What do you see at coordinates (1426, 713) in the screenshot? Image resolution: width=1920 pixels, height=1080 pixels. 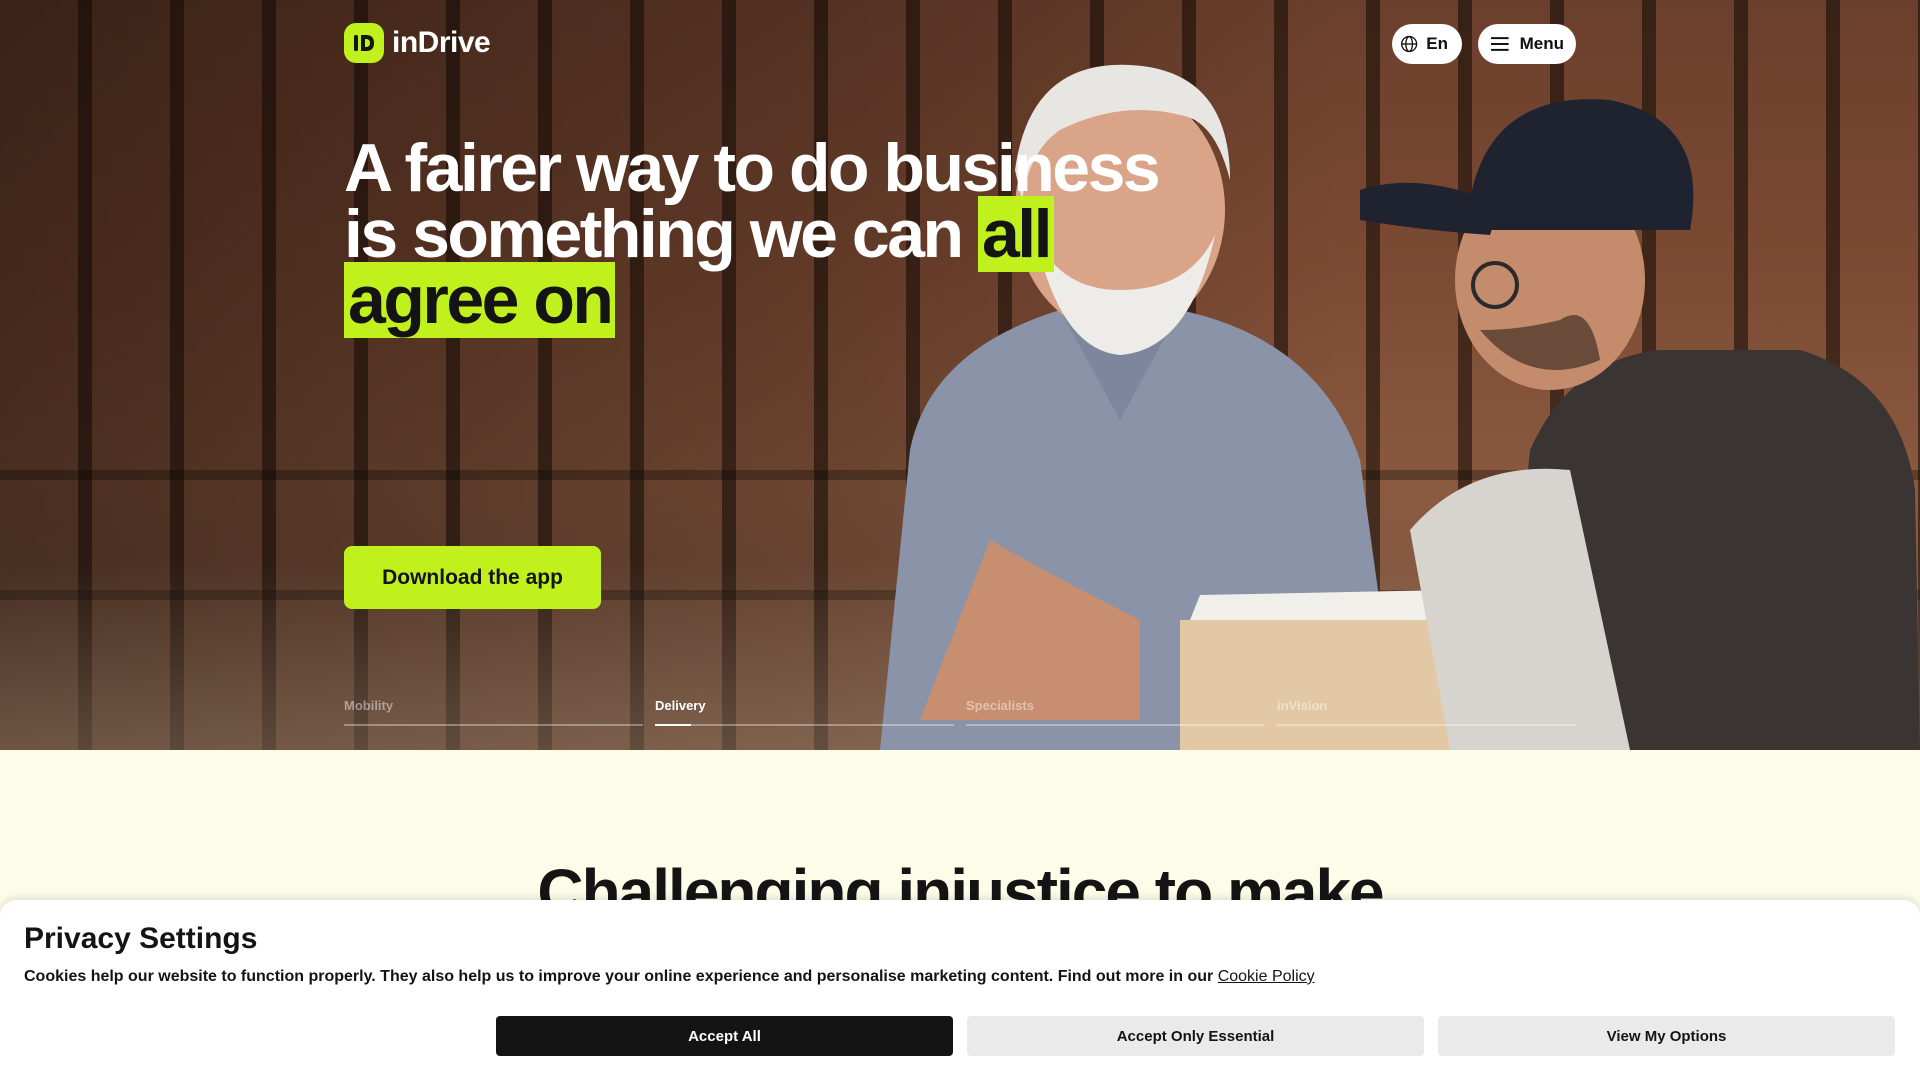 I see `tab-invision: inVision` at bounding box center [1426, 713].